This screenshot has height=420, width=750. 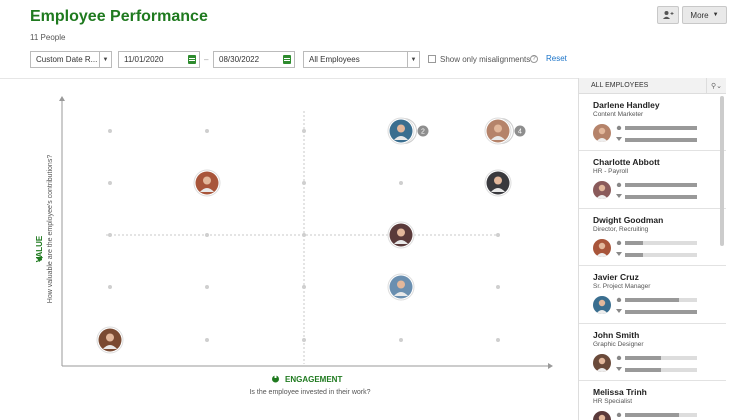 What do you see at coordinates (48, 37) in the screenshot?
I see `people-count: 11 People` at bounding box center [48, 37].